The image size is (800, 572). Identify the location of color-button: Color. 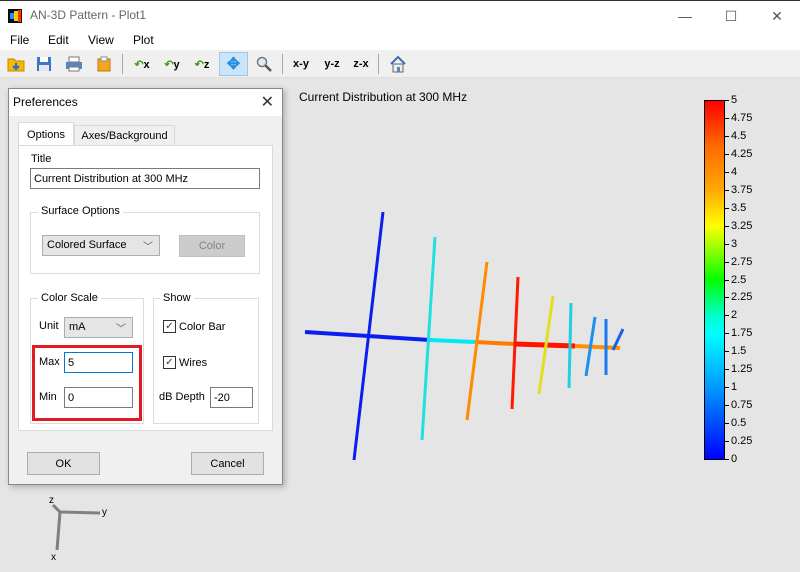
(212, 246).